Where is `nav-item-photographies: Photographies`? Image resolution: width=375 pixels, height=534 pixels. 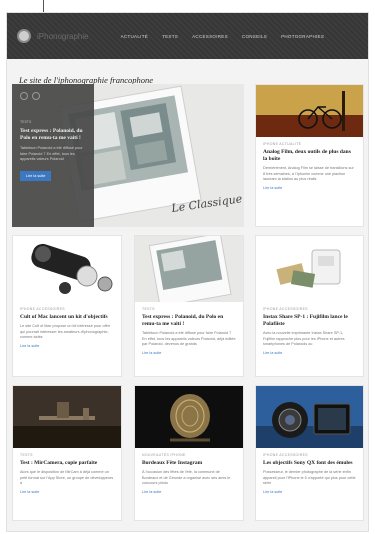
nav-item-photographies: Photographies is located at coordinates (302, 36).